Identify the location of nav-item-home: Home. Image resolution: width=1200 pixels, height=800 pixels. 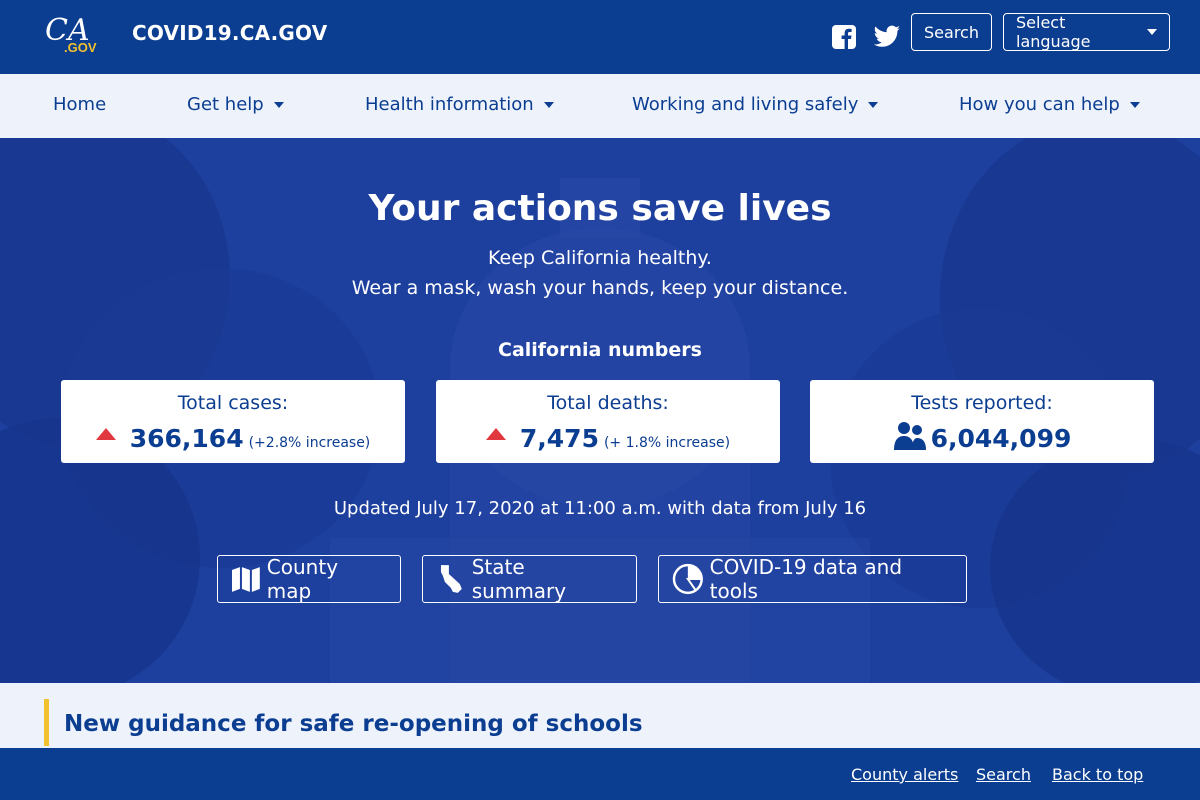
(79, 104).